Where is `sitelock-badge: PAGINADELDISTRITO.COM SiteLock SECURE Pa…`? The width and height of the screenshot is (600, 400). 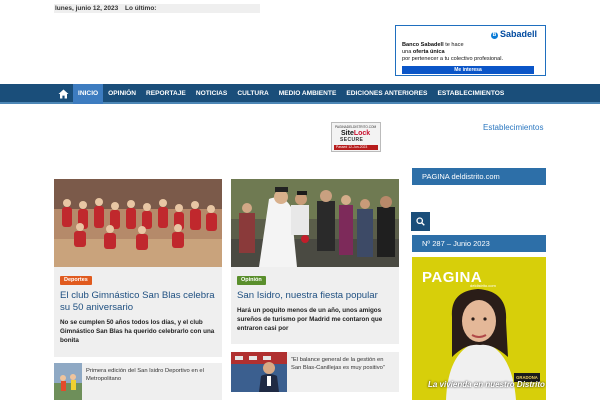 sitelock-badge: PAGINADELDISTRITO.COM SiteLock SECURE Pa… is located at coordinates (356, 137).